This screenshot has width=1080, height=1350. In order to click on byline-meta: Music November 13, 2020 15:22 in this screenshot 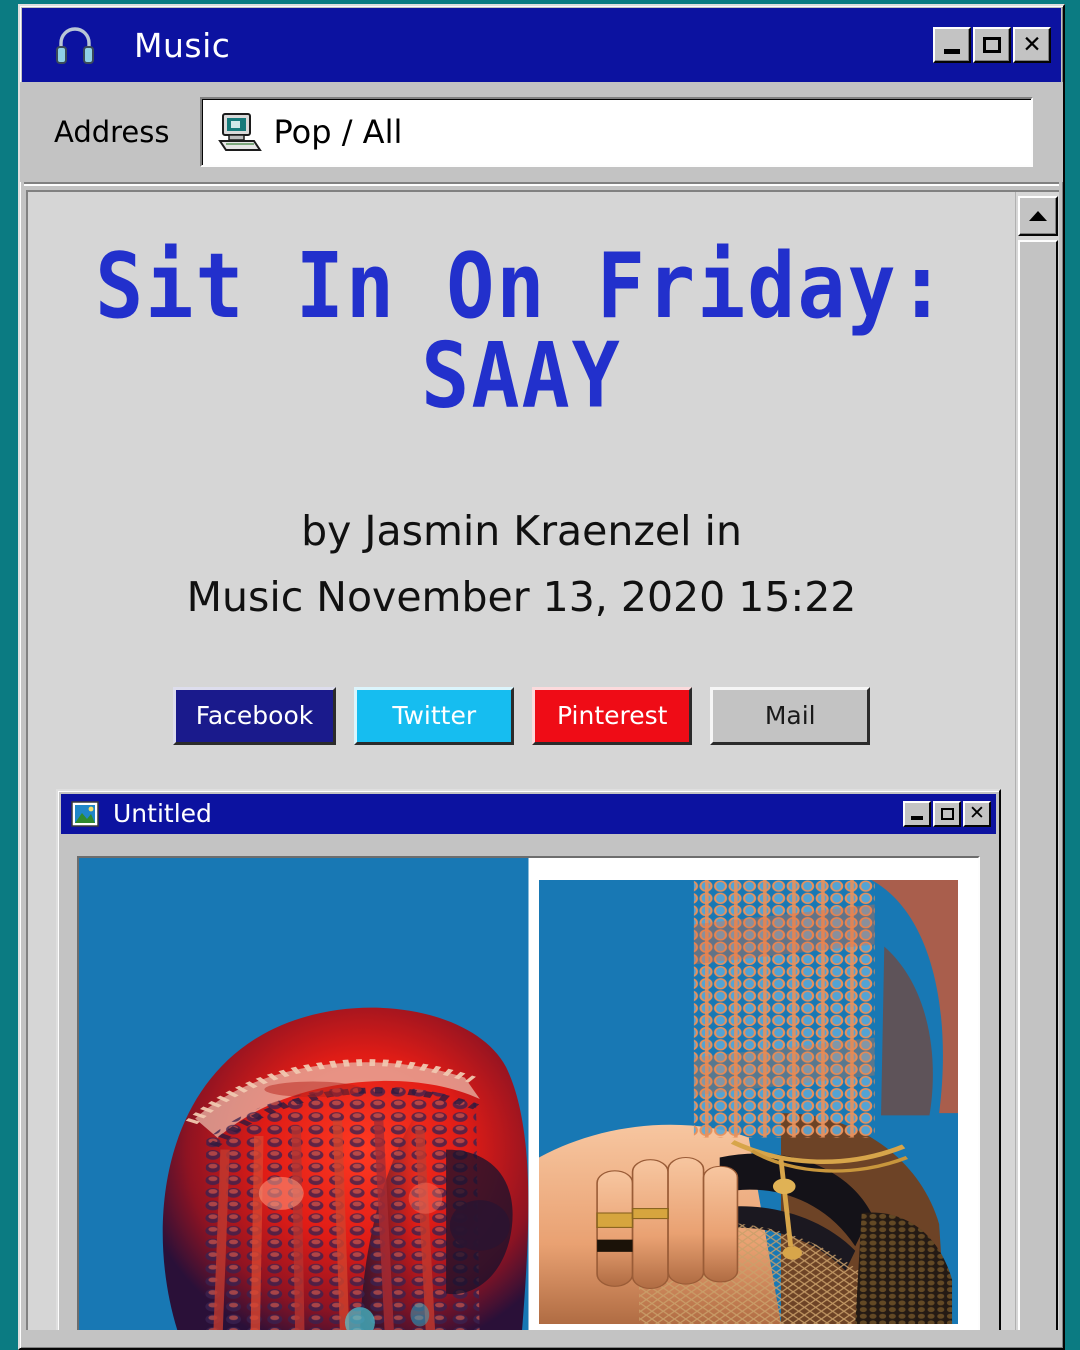, I will do `click(521, 597)`.